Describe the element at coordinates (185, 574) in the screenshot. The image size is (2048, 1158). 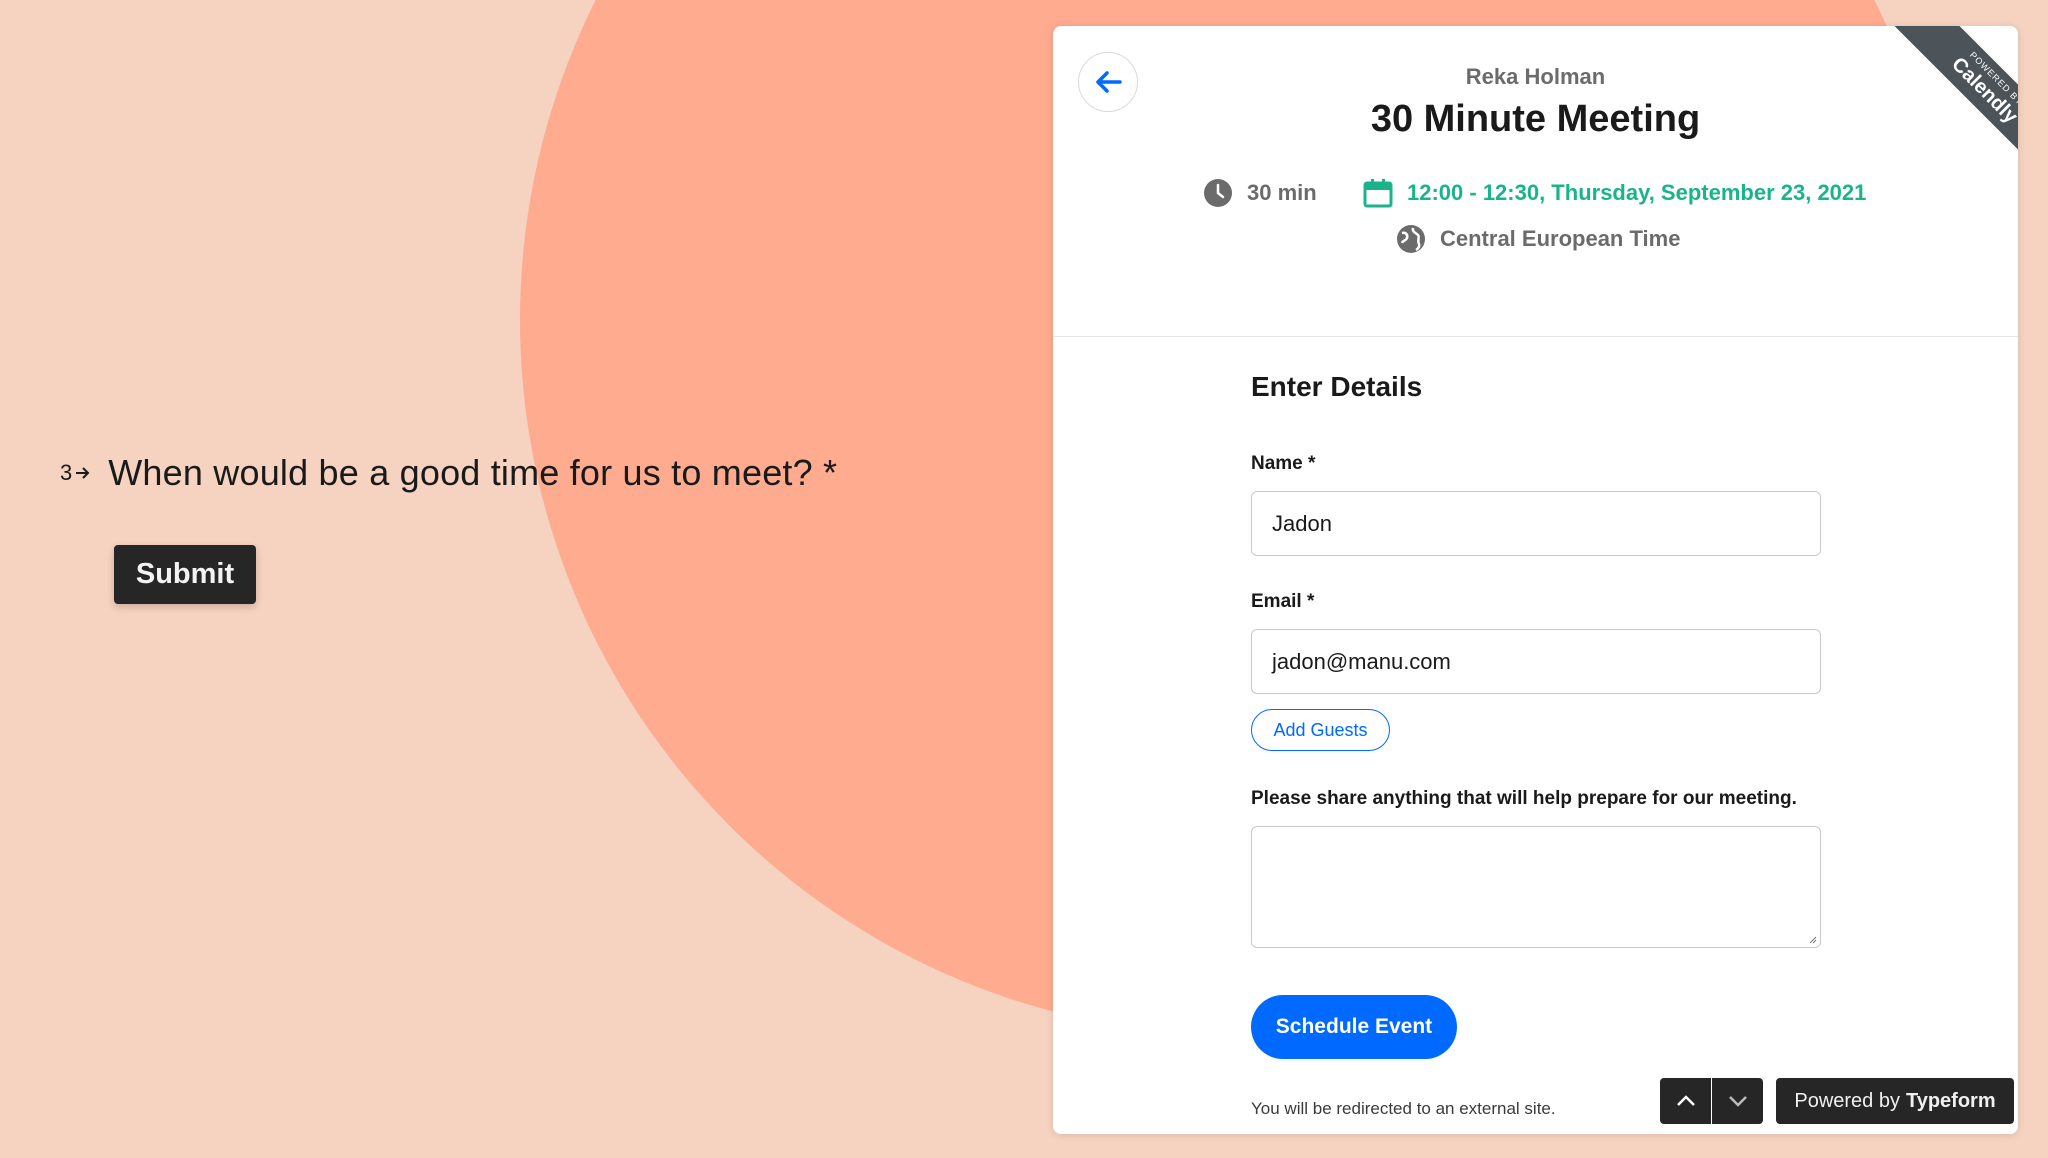
I see `submit-button: Submit` at that location.